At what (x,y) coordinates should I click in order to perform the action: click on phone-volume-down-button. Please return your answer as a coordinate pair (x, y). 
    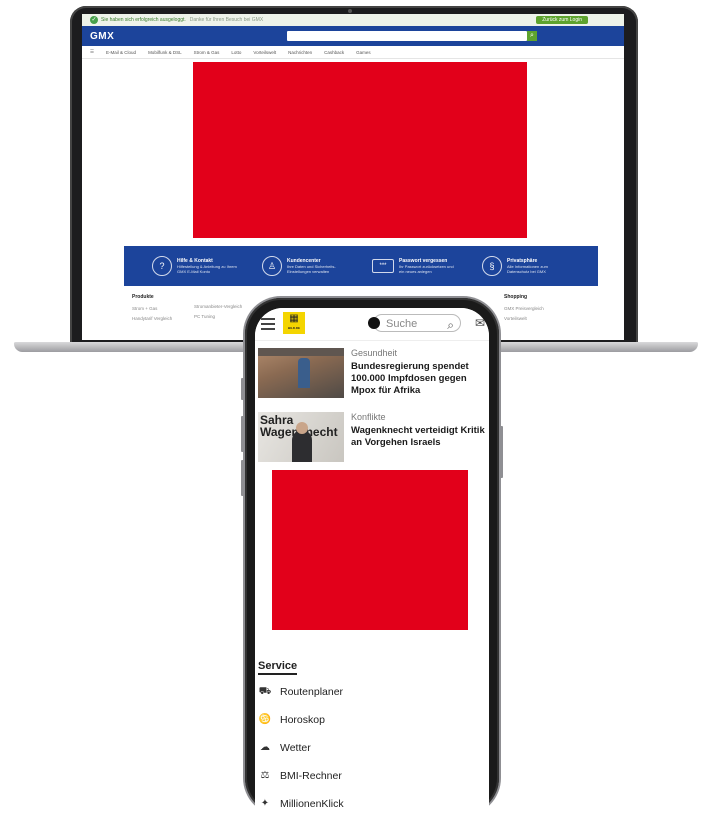
    Looking at the image, I should click on (242, 478).